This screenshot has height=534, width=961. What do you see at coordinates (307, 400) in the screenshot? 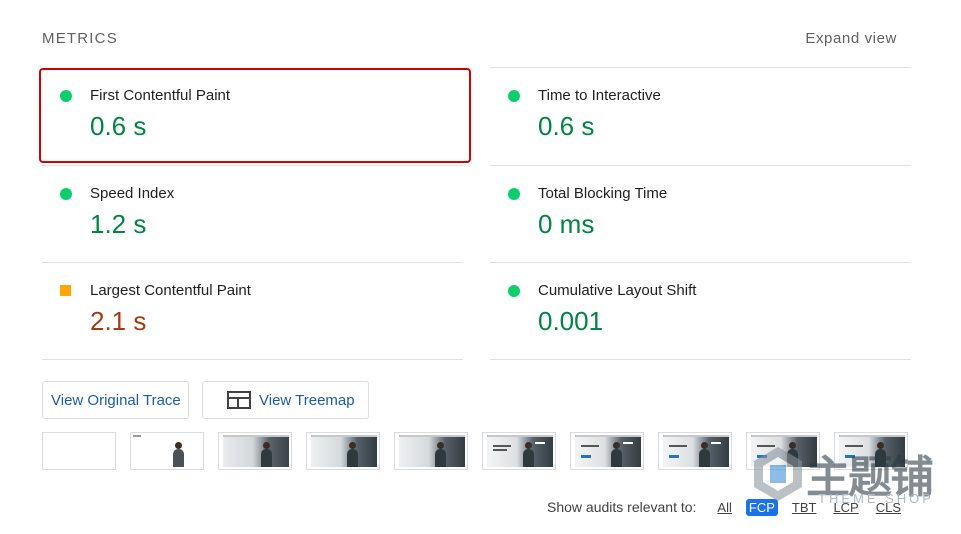
I see `button-label: View Treemap` at bounding box center [307, 400].